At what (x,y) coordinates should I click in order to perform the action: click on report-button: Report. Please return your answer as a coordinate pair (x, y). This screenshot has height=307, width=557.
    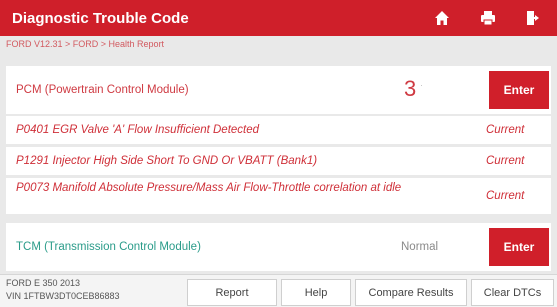
    Looking at the image, I should click on (232, 292).